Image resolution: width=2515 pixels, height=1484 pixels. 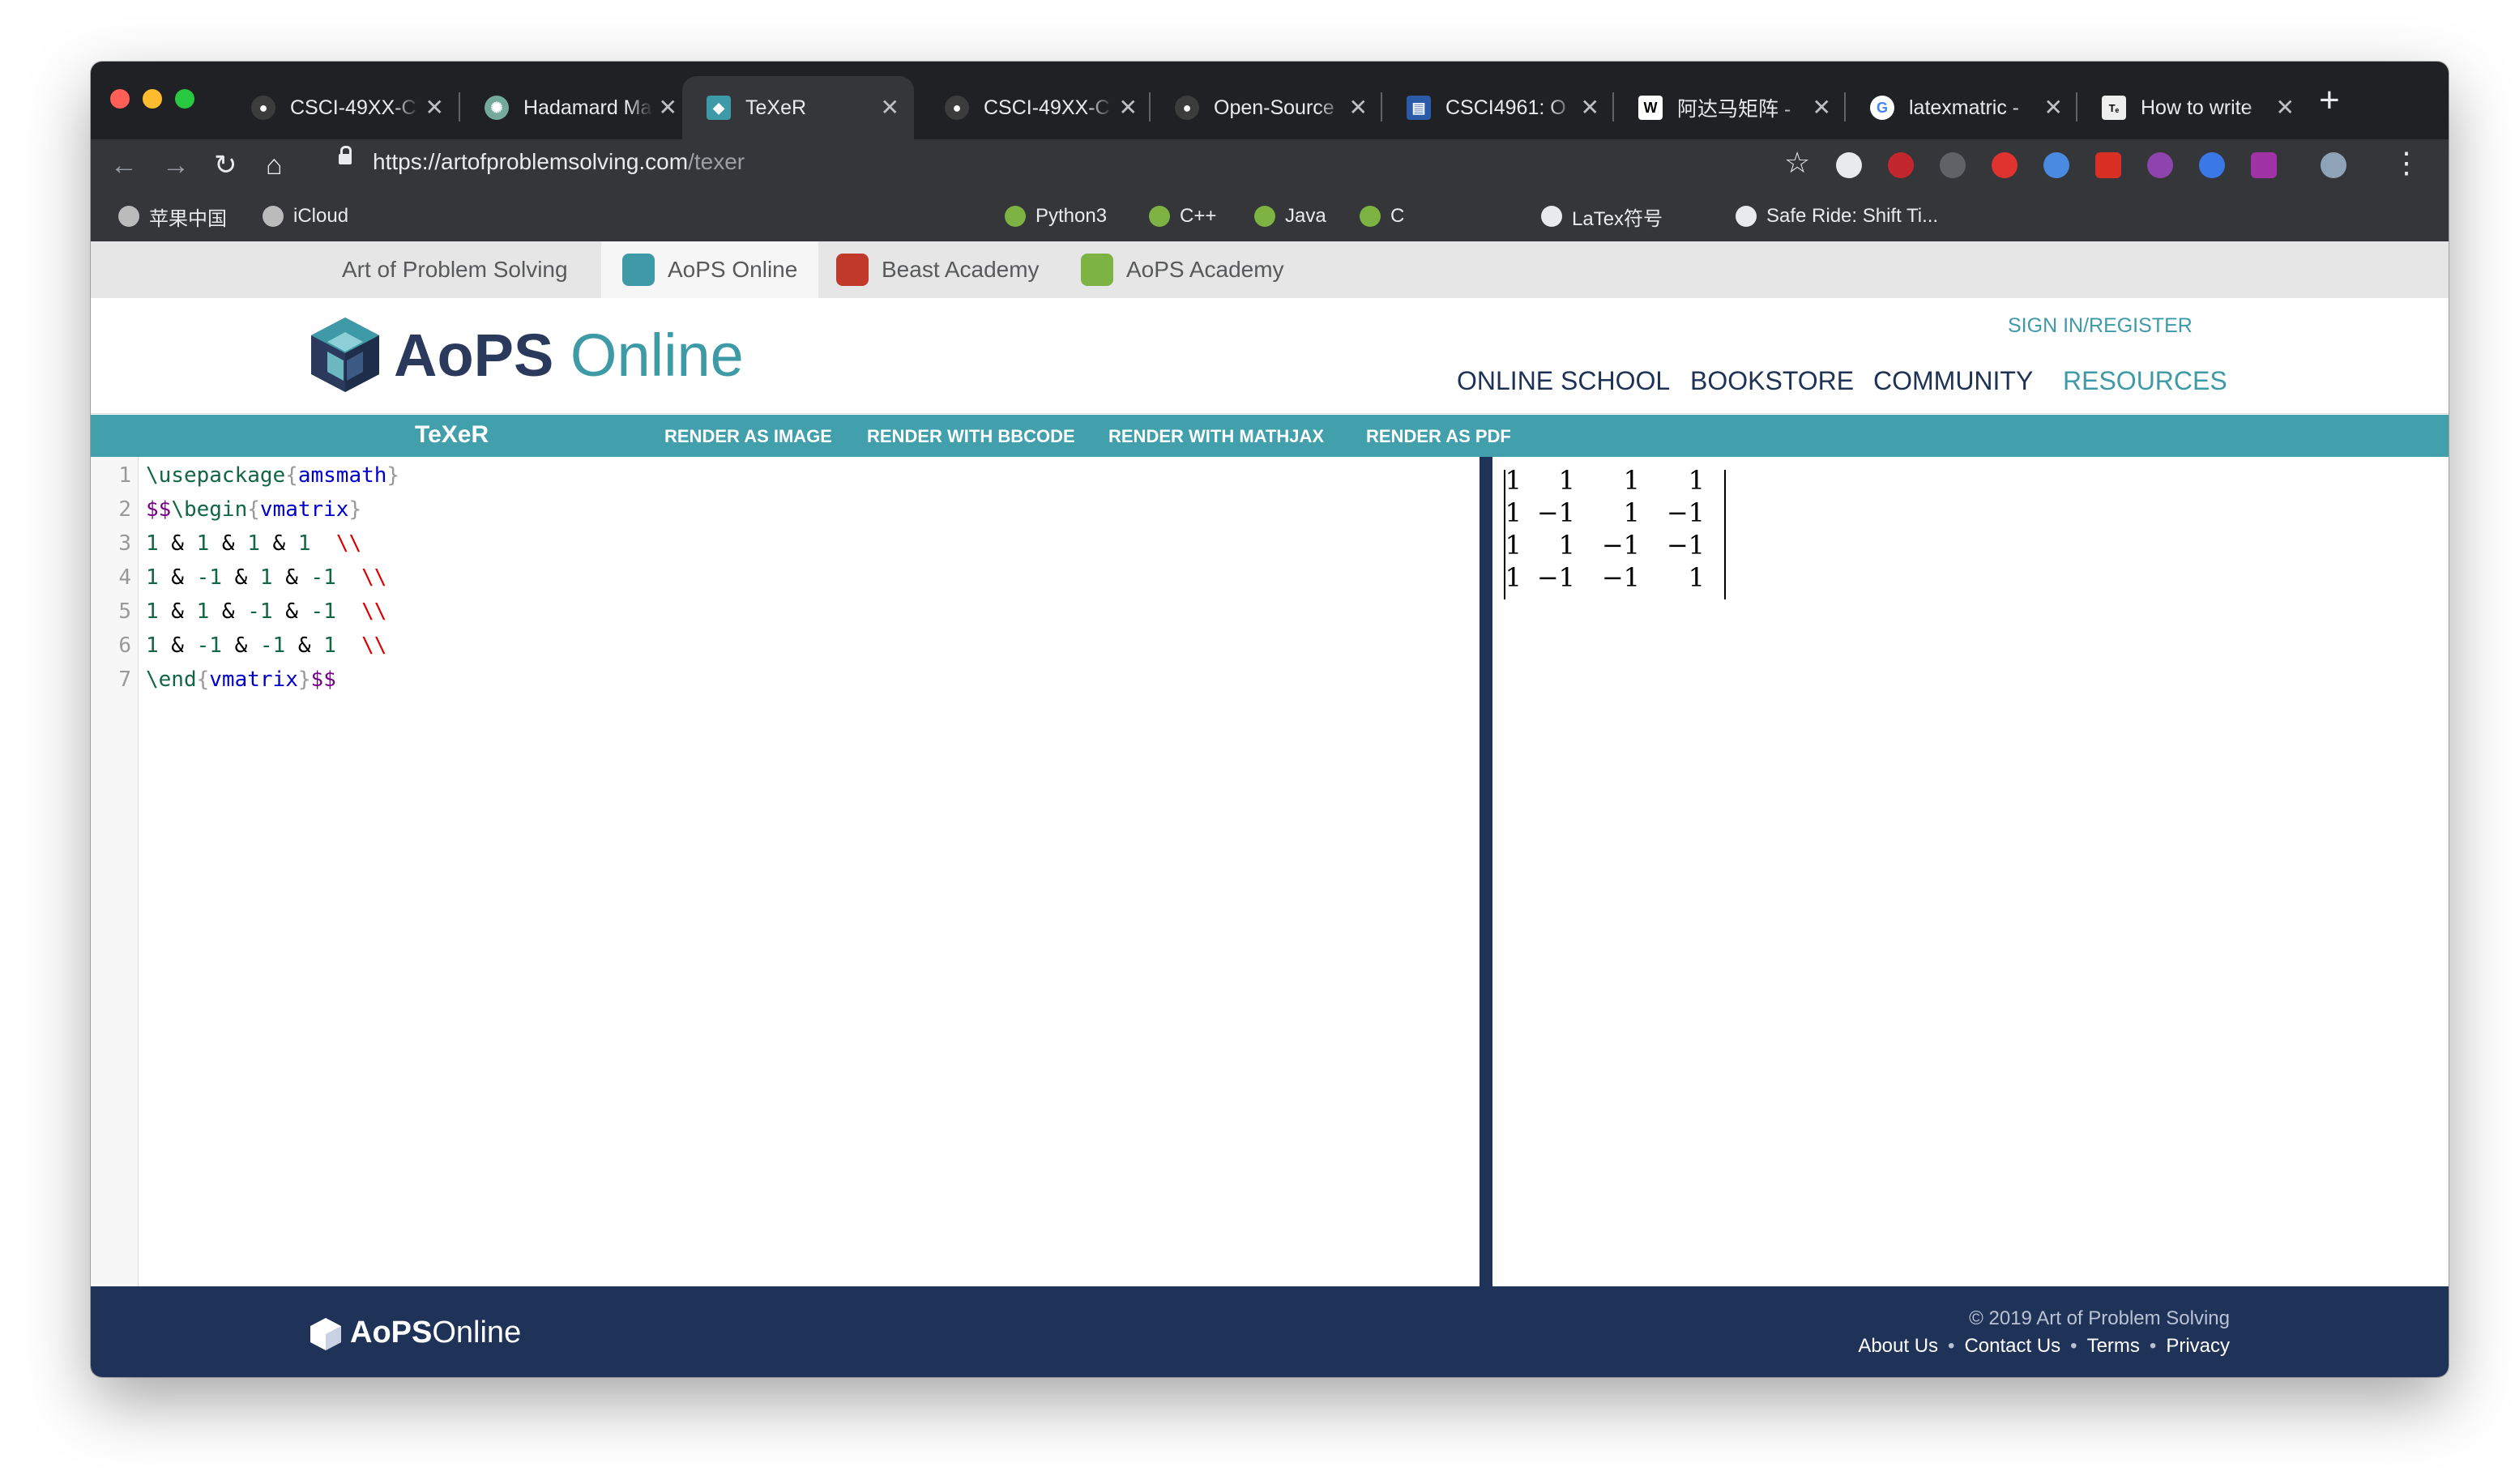 What do you see at coordinates (938, 269) in the screenshot?
I see `site-tab-beast-academy: Beast Academy` at bounding box center [938, 269].